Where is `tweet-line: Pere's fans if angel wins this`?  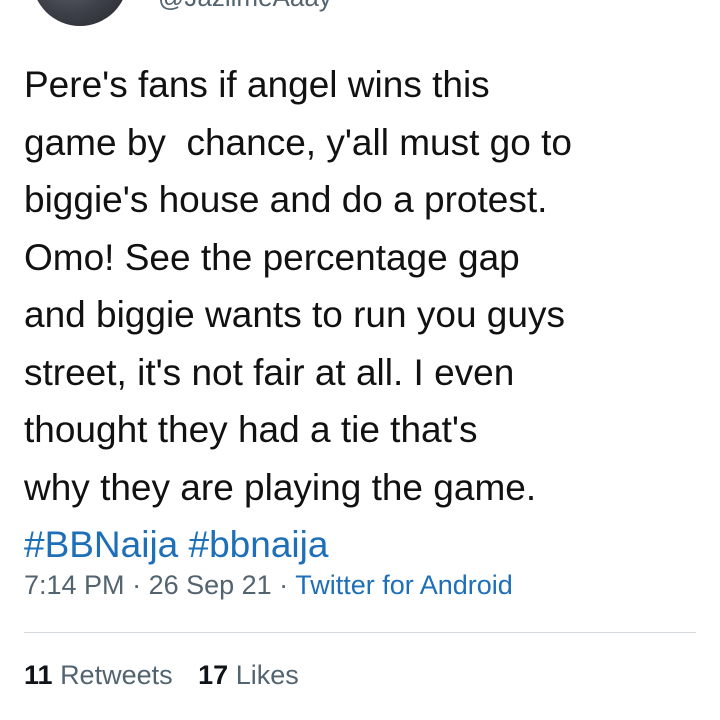
tweet-line: Pere's fans if angel wins this is located at coordinates (257, 84).